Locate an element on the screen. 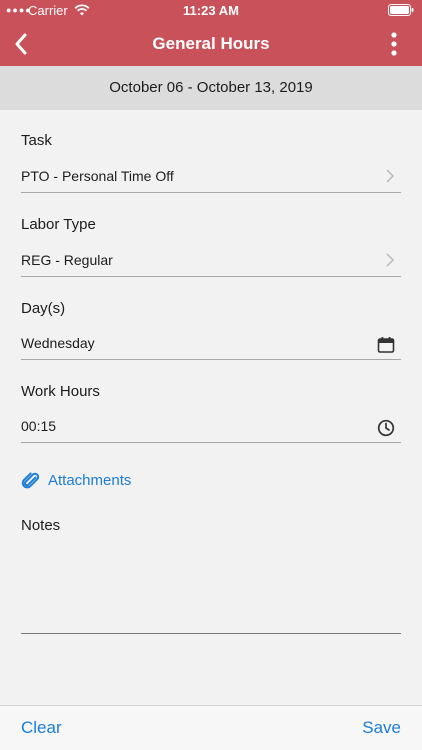 This screenshot has height=750, width=422. task-field: PTO - Personal Time Off is located at coordinates (211, 179).